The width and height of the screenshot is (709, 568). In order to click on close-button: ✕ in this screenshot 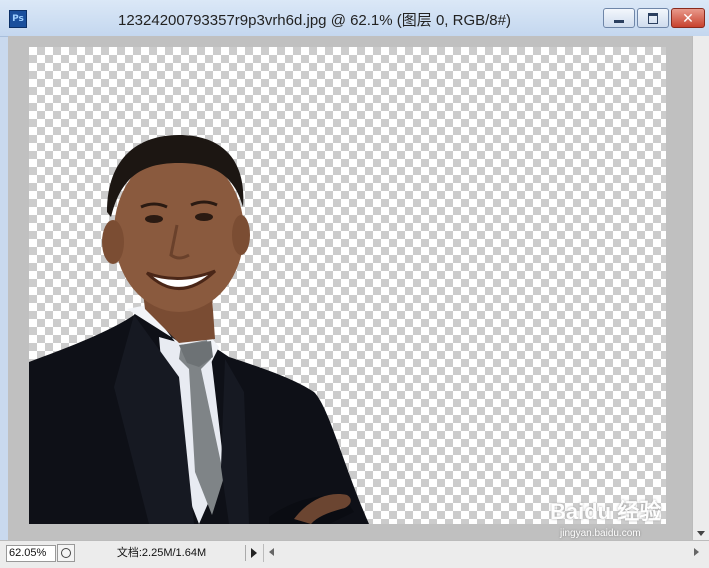, I will do `click(688, 18)`.